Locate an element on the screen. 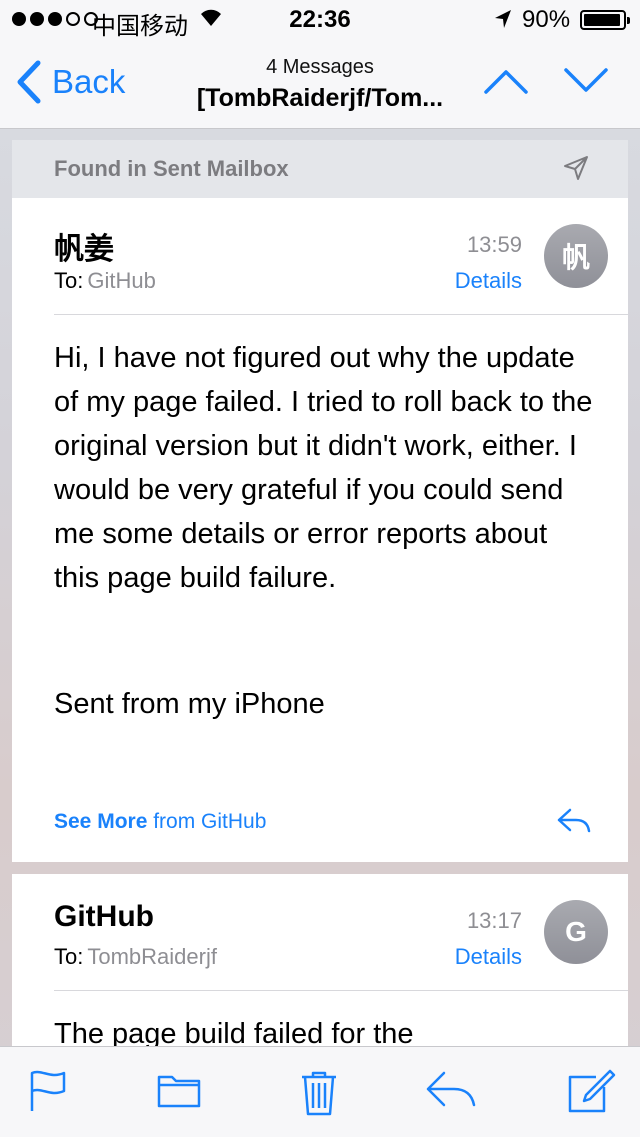 This screenshot has width=640, height=1137. avatar: 帆 is located at coordinates (576, 256).